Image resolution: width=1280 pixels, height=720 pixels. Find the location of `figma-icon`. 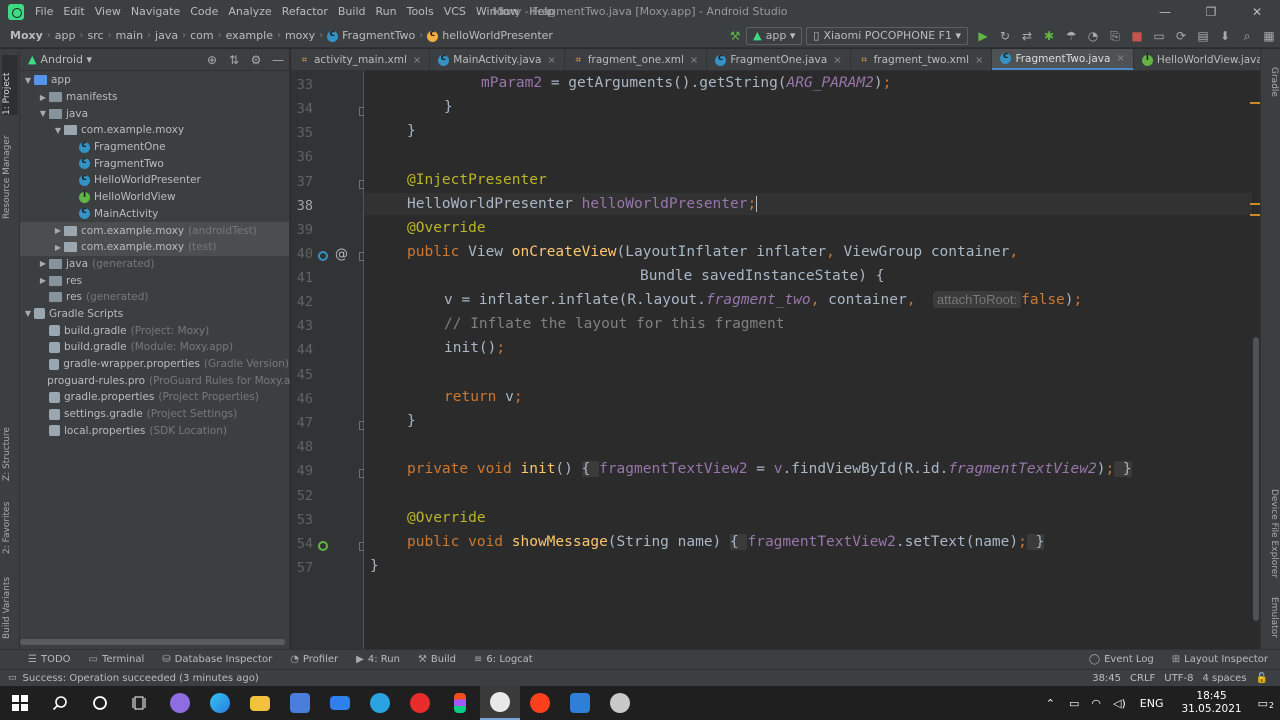

figma-icon is located at coordinates (460, 703).